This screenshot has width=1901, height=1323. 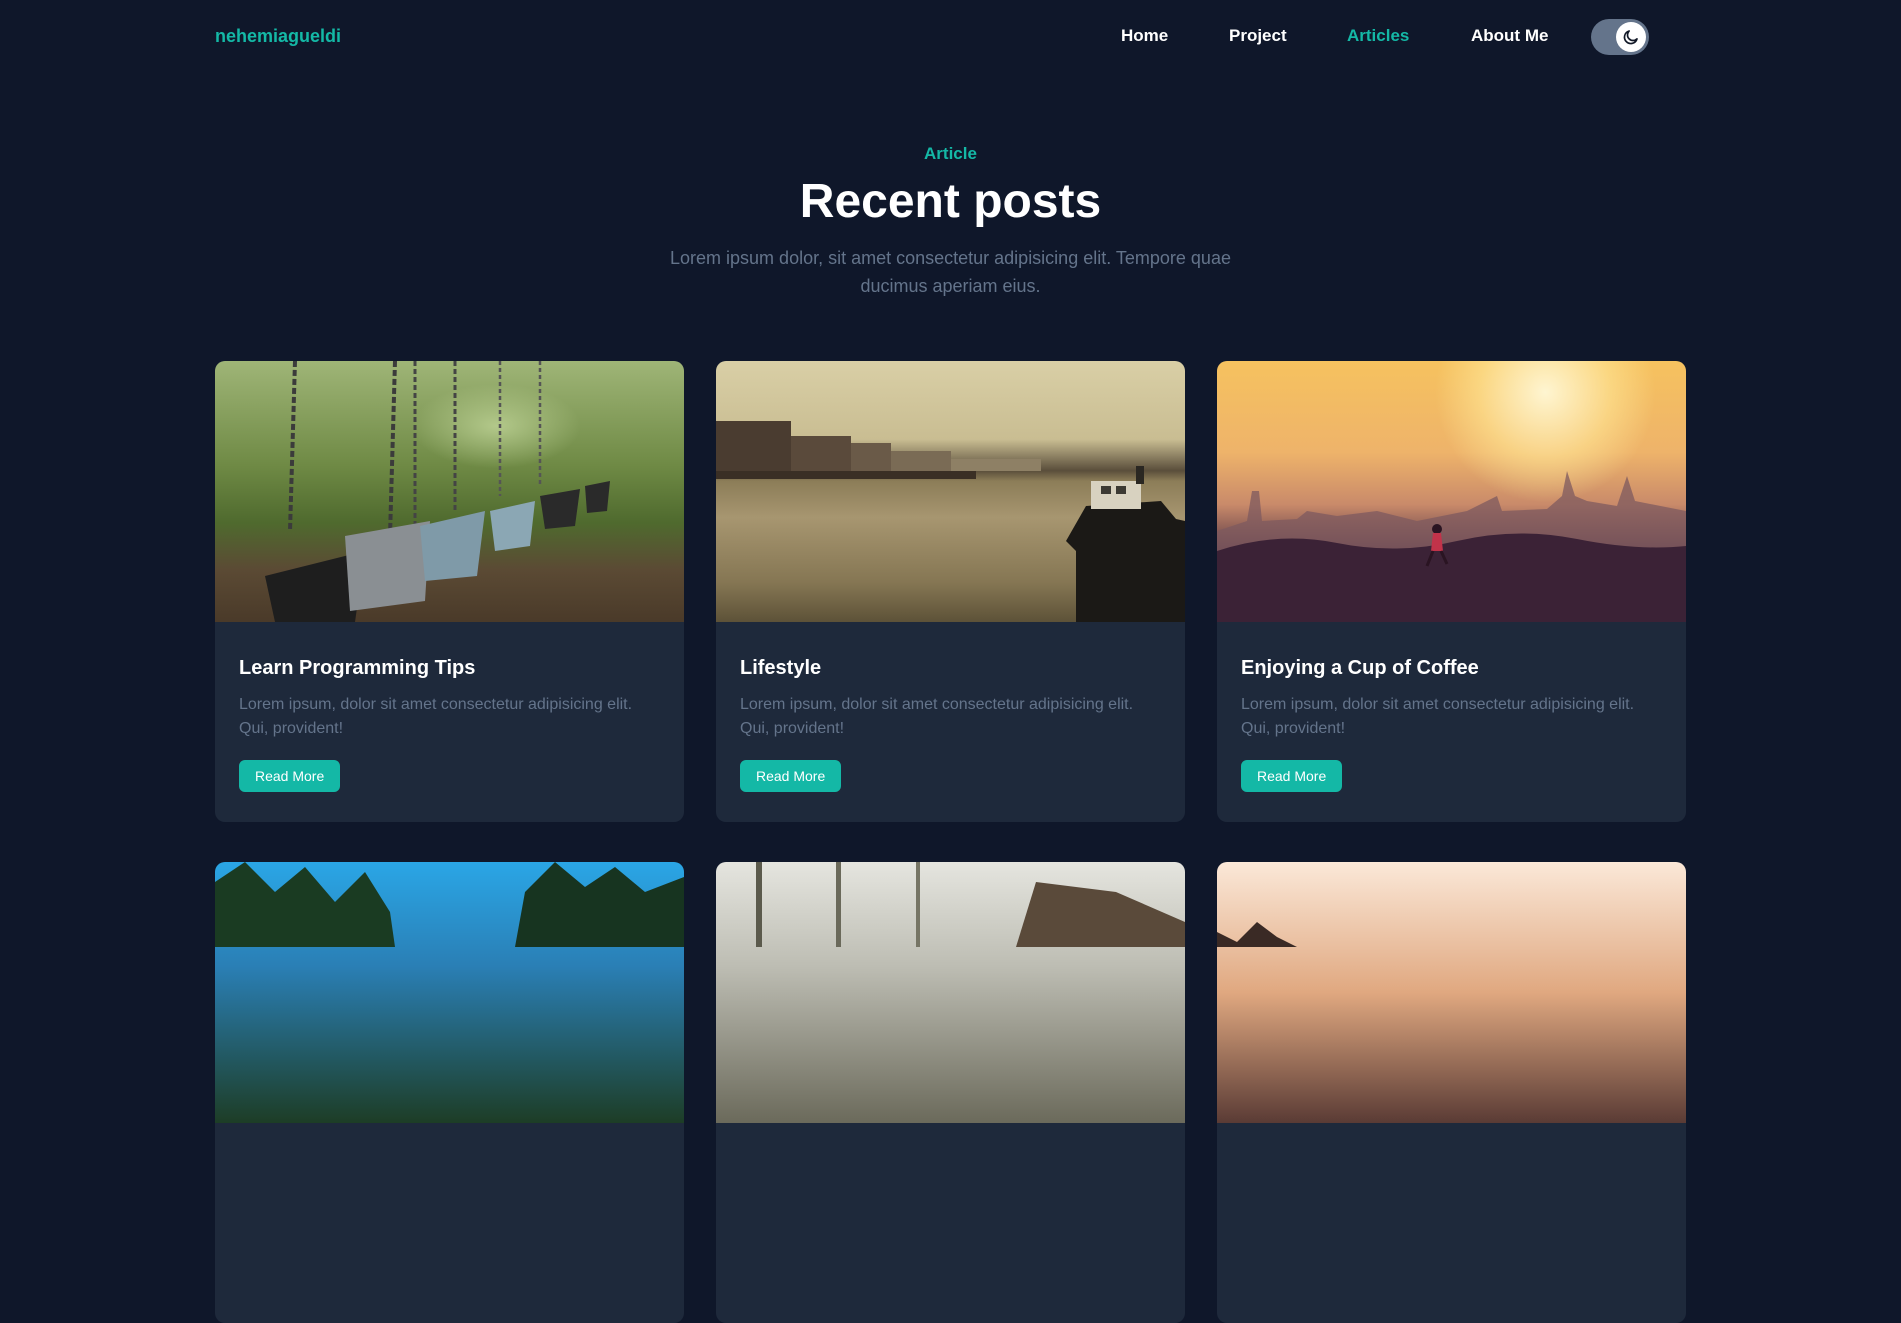 What do you see at coordinates (1451, 546) in the screenshot?
I see `sunset-illustration` at bounding box center [1451, 546].